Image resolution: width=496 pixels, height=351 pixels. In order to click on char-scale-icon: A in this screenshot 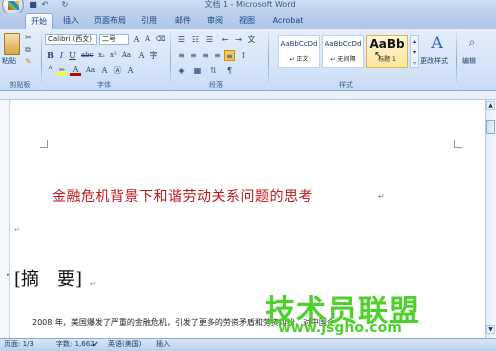, I will do `click(130, 70)`.